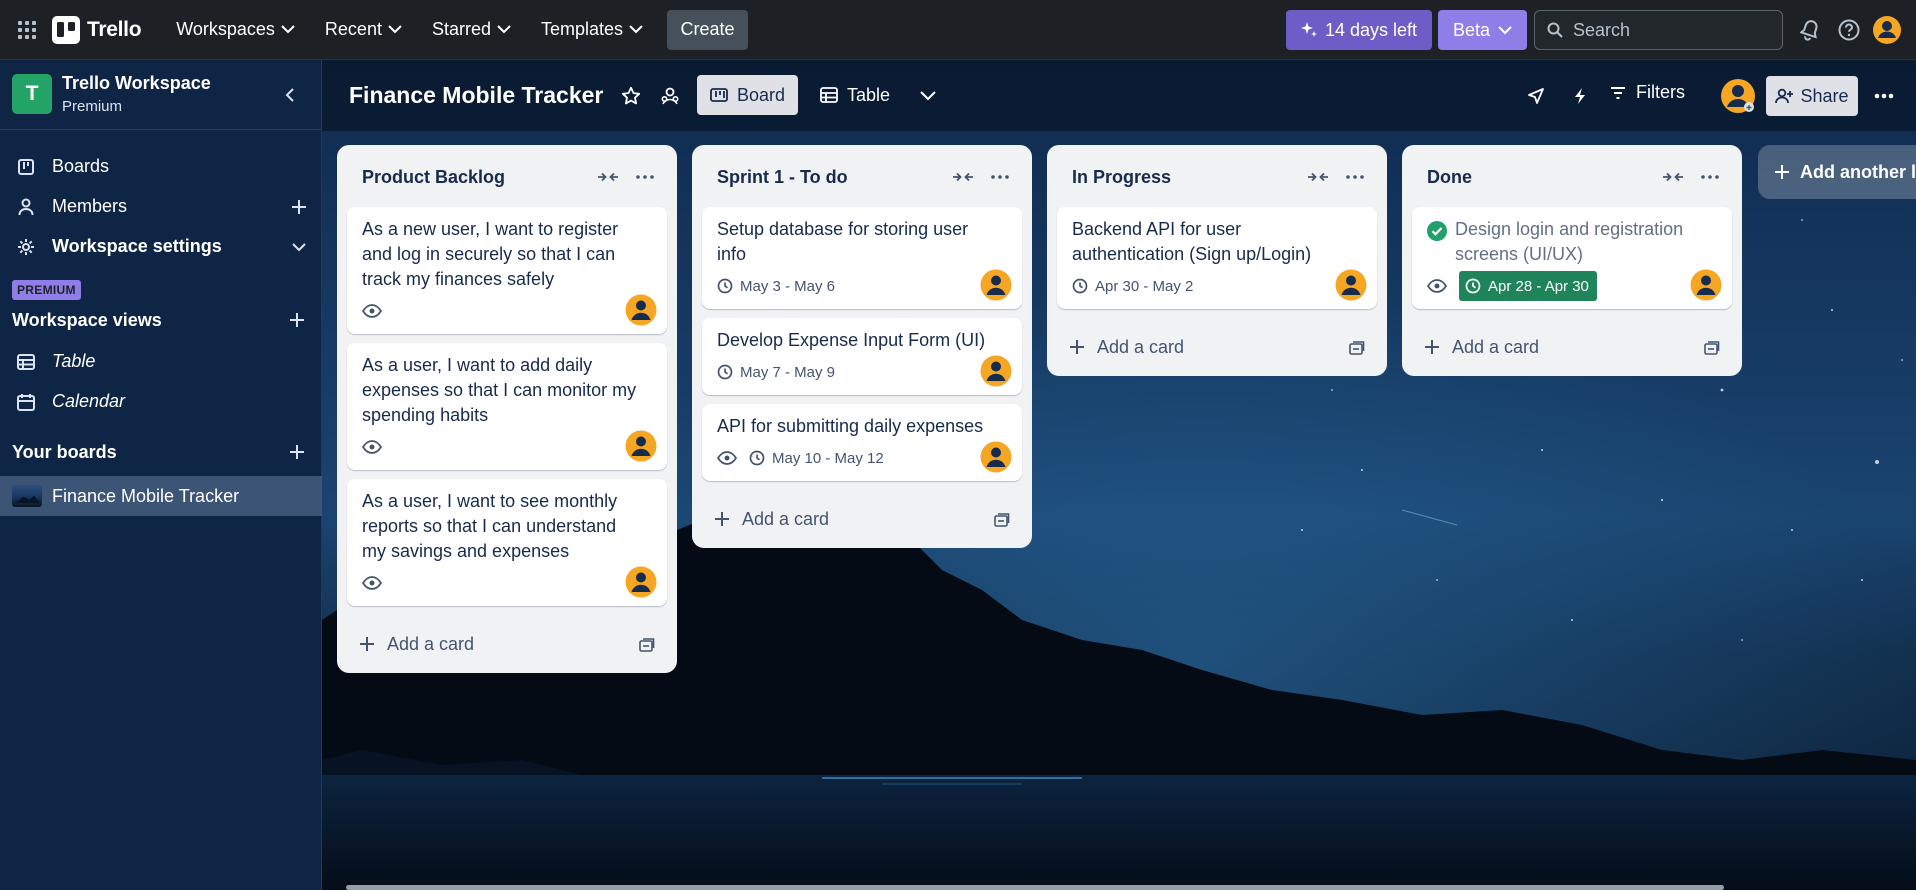 Image resolution: width=1916 pixels, height=890 pixels. I want to click on workspaces-menu: Workspaces, so click(235, 29).